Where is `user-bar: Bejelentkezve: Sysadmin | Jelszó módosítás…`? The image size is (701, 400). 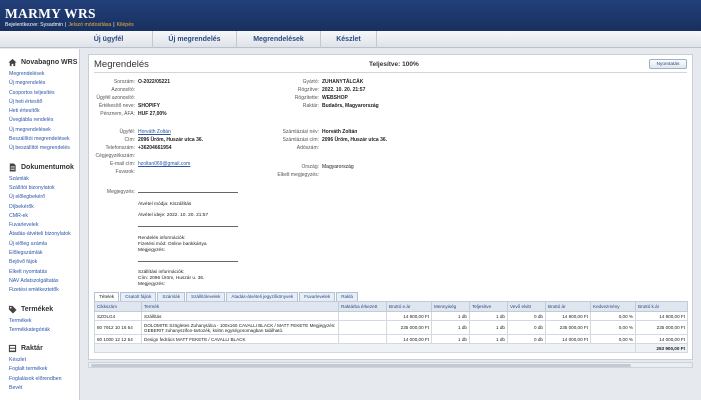 user-bar: Bejelentkezve: Sysadmin | Jelszó módosítás… is located at coordinates (69, 25).